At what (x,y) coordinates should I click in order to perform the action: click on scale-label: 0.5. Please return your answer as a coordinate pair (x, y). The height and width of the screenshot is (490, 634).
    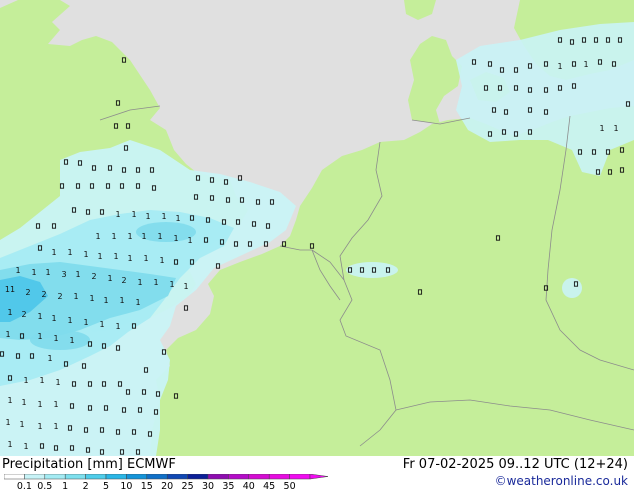
    Looking at the image, I should click on (44, 485).